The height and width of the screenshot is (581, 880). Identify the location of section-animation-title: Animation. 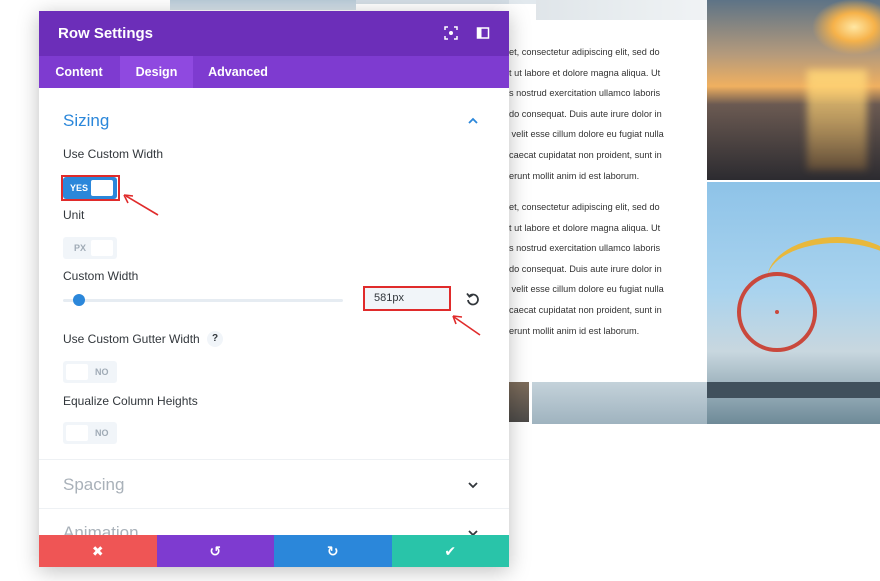
(101, 529).